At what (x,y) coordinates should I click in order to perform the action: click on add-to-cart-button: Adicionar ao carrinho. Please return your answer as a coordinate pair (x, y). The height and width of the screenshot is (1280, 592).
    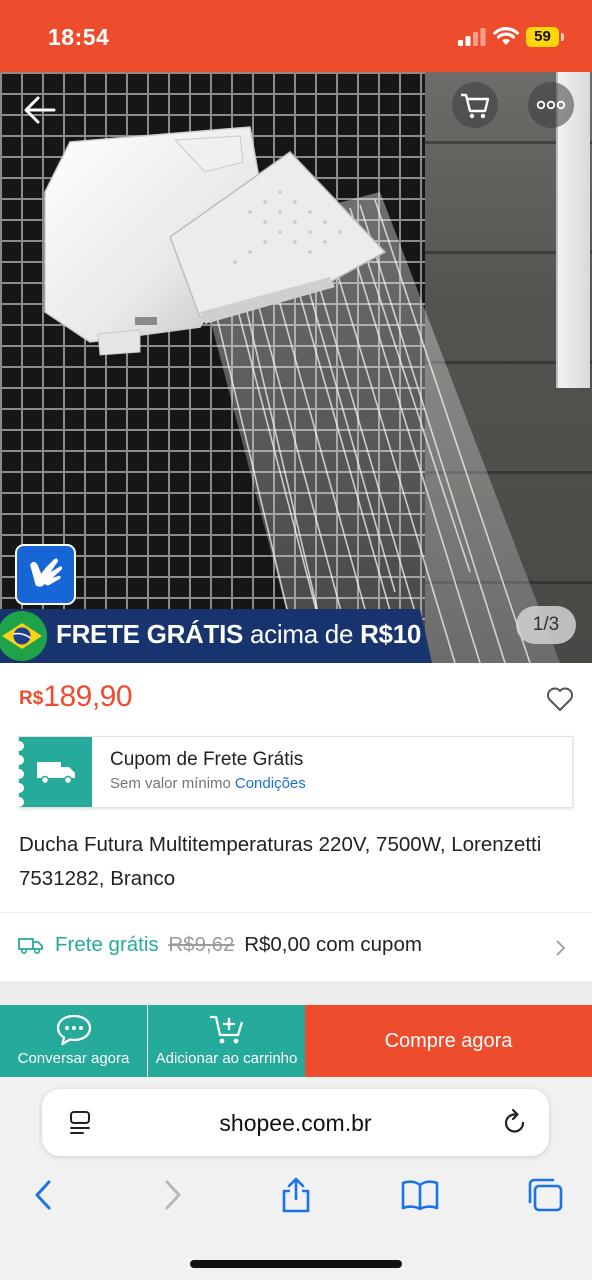
    Looking at the image, I should click on (226, 1041).